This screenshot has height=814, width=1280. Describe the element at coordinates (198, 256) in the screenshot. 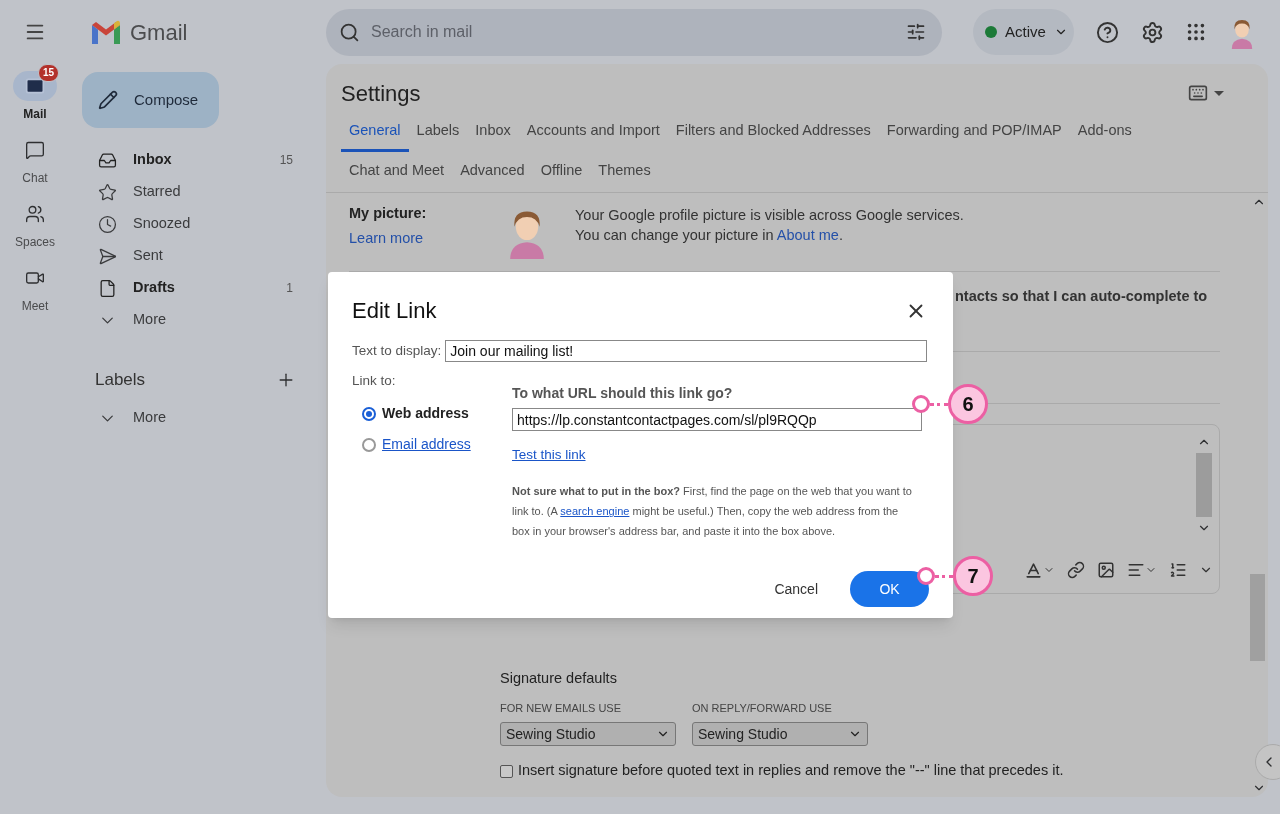

I see `nav-item: Sent` at that location.